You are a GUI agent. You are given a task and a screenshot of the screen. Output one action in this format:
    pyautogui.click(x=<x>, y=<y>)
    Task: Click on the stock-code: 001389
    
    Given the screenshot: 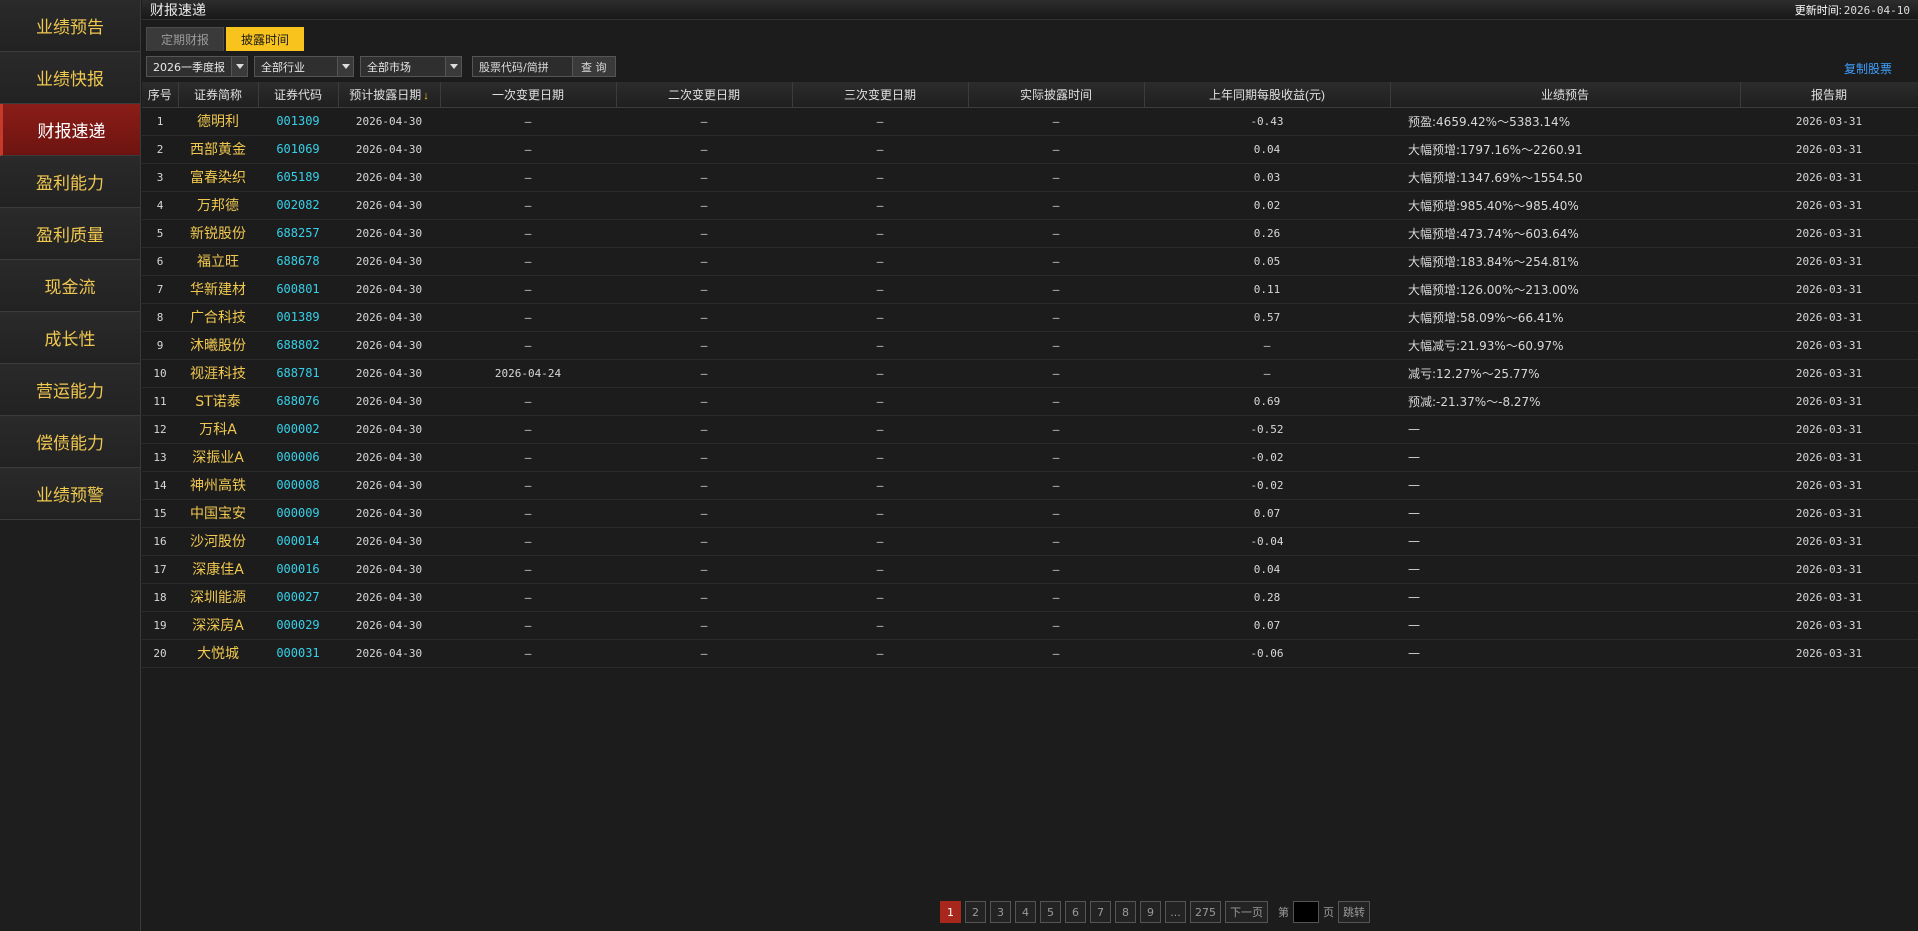 What is the action you would take?
    pyautogui.click(x=298, y=317)
    